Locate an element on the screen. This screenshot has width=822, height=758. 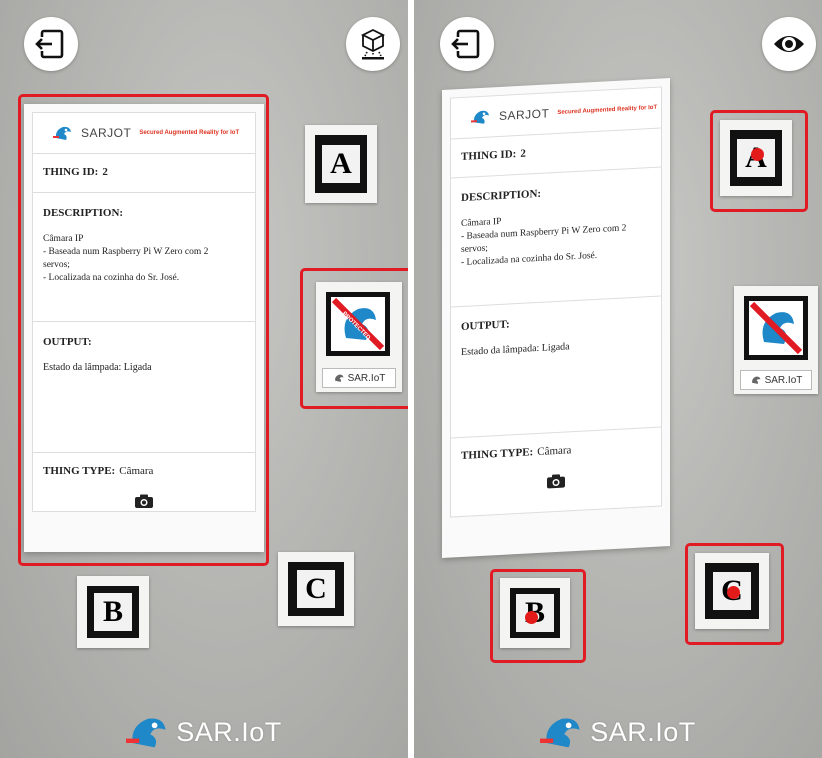
thing-type-section: THING TYPE: Câmara is located at coordinates (556, 468).